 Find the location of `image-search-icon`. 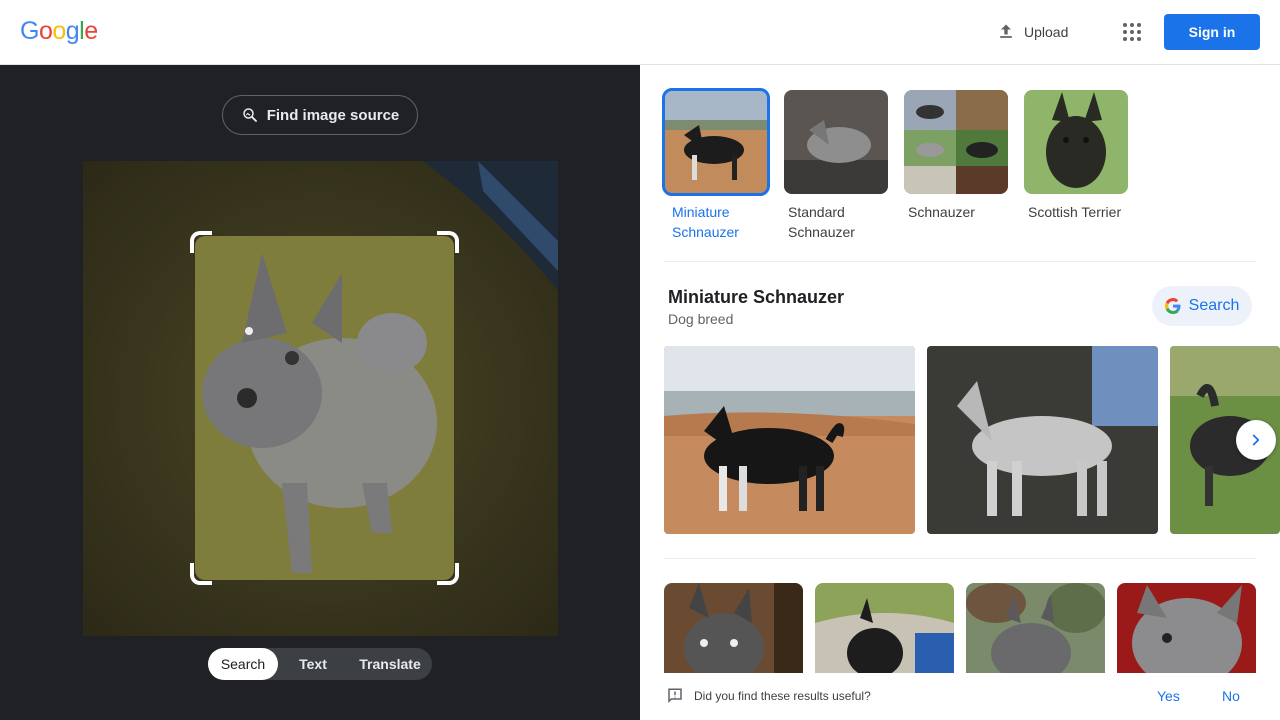

image-search-icon is located at coordinates (249, 115).